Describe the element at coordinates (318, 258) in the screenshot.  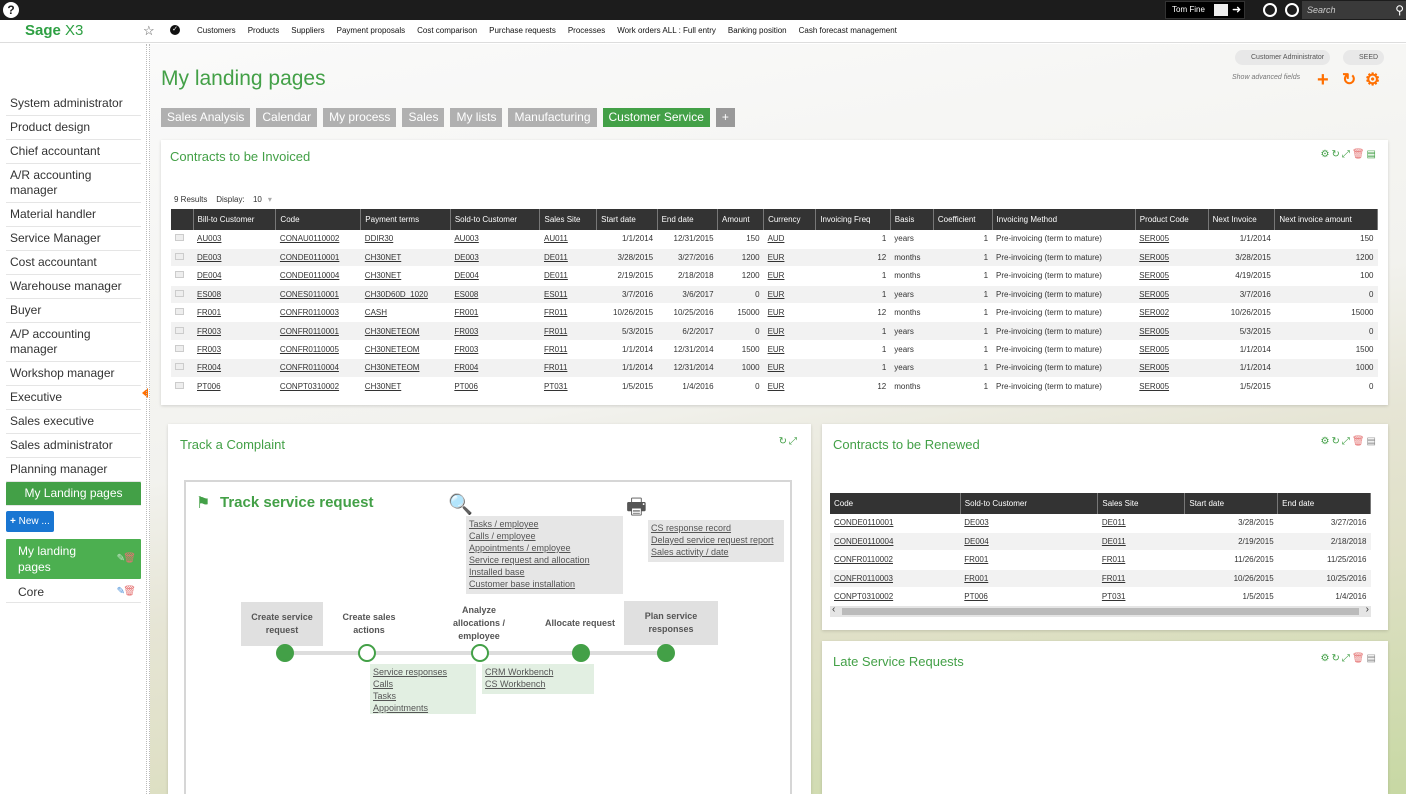
I see `table-cell: CONDE0110001` at that location.